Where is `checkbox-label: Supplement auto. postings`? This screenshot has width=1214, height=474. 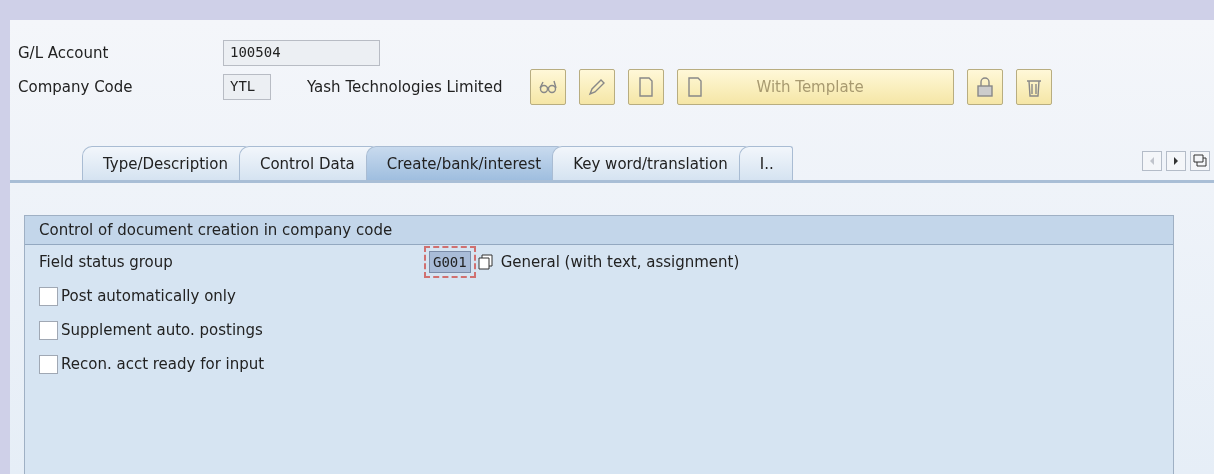 checkbox-label: Supplement auto. postings is located at coordinates (162, 330).